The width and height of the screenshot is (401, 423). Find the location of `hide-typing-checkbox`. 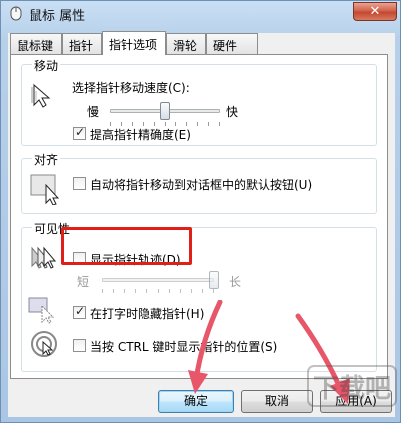

hide-typing-checkbox is located at coordinates (79, 311).